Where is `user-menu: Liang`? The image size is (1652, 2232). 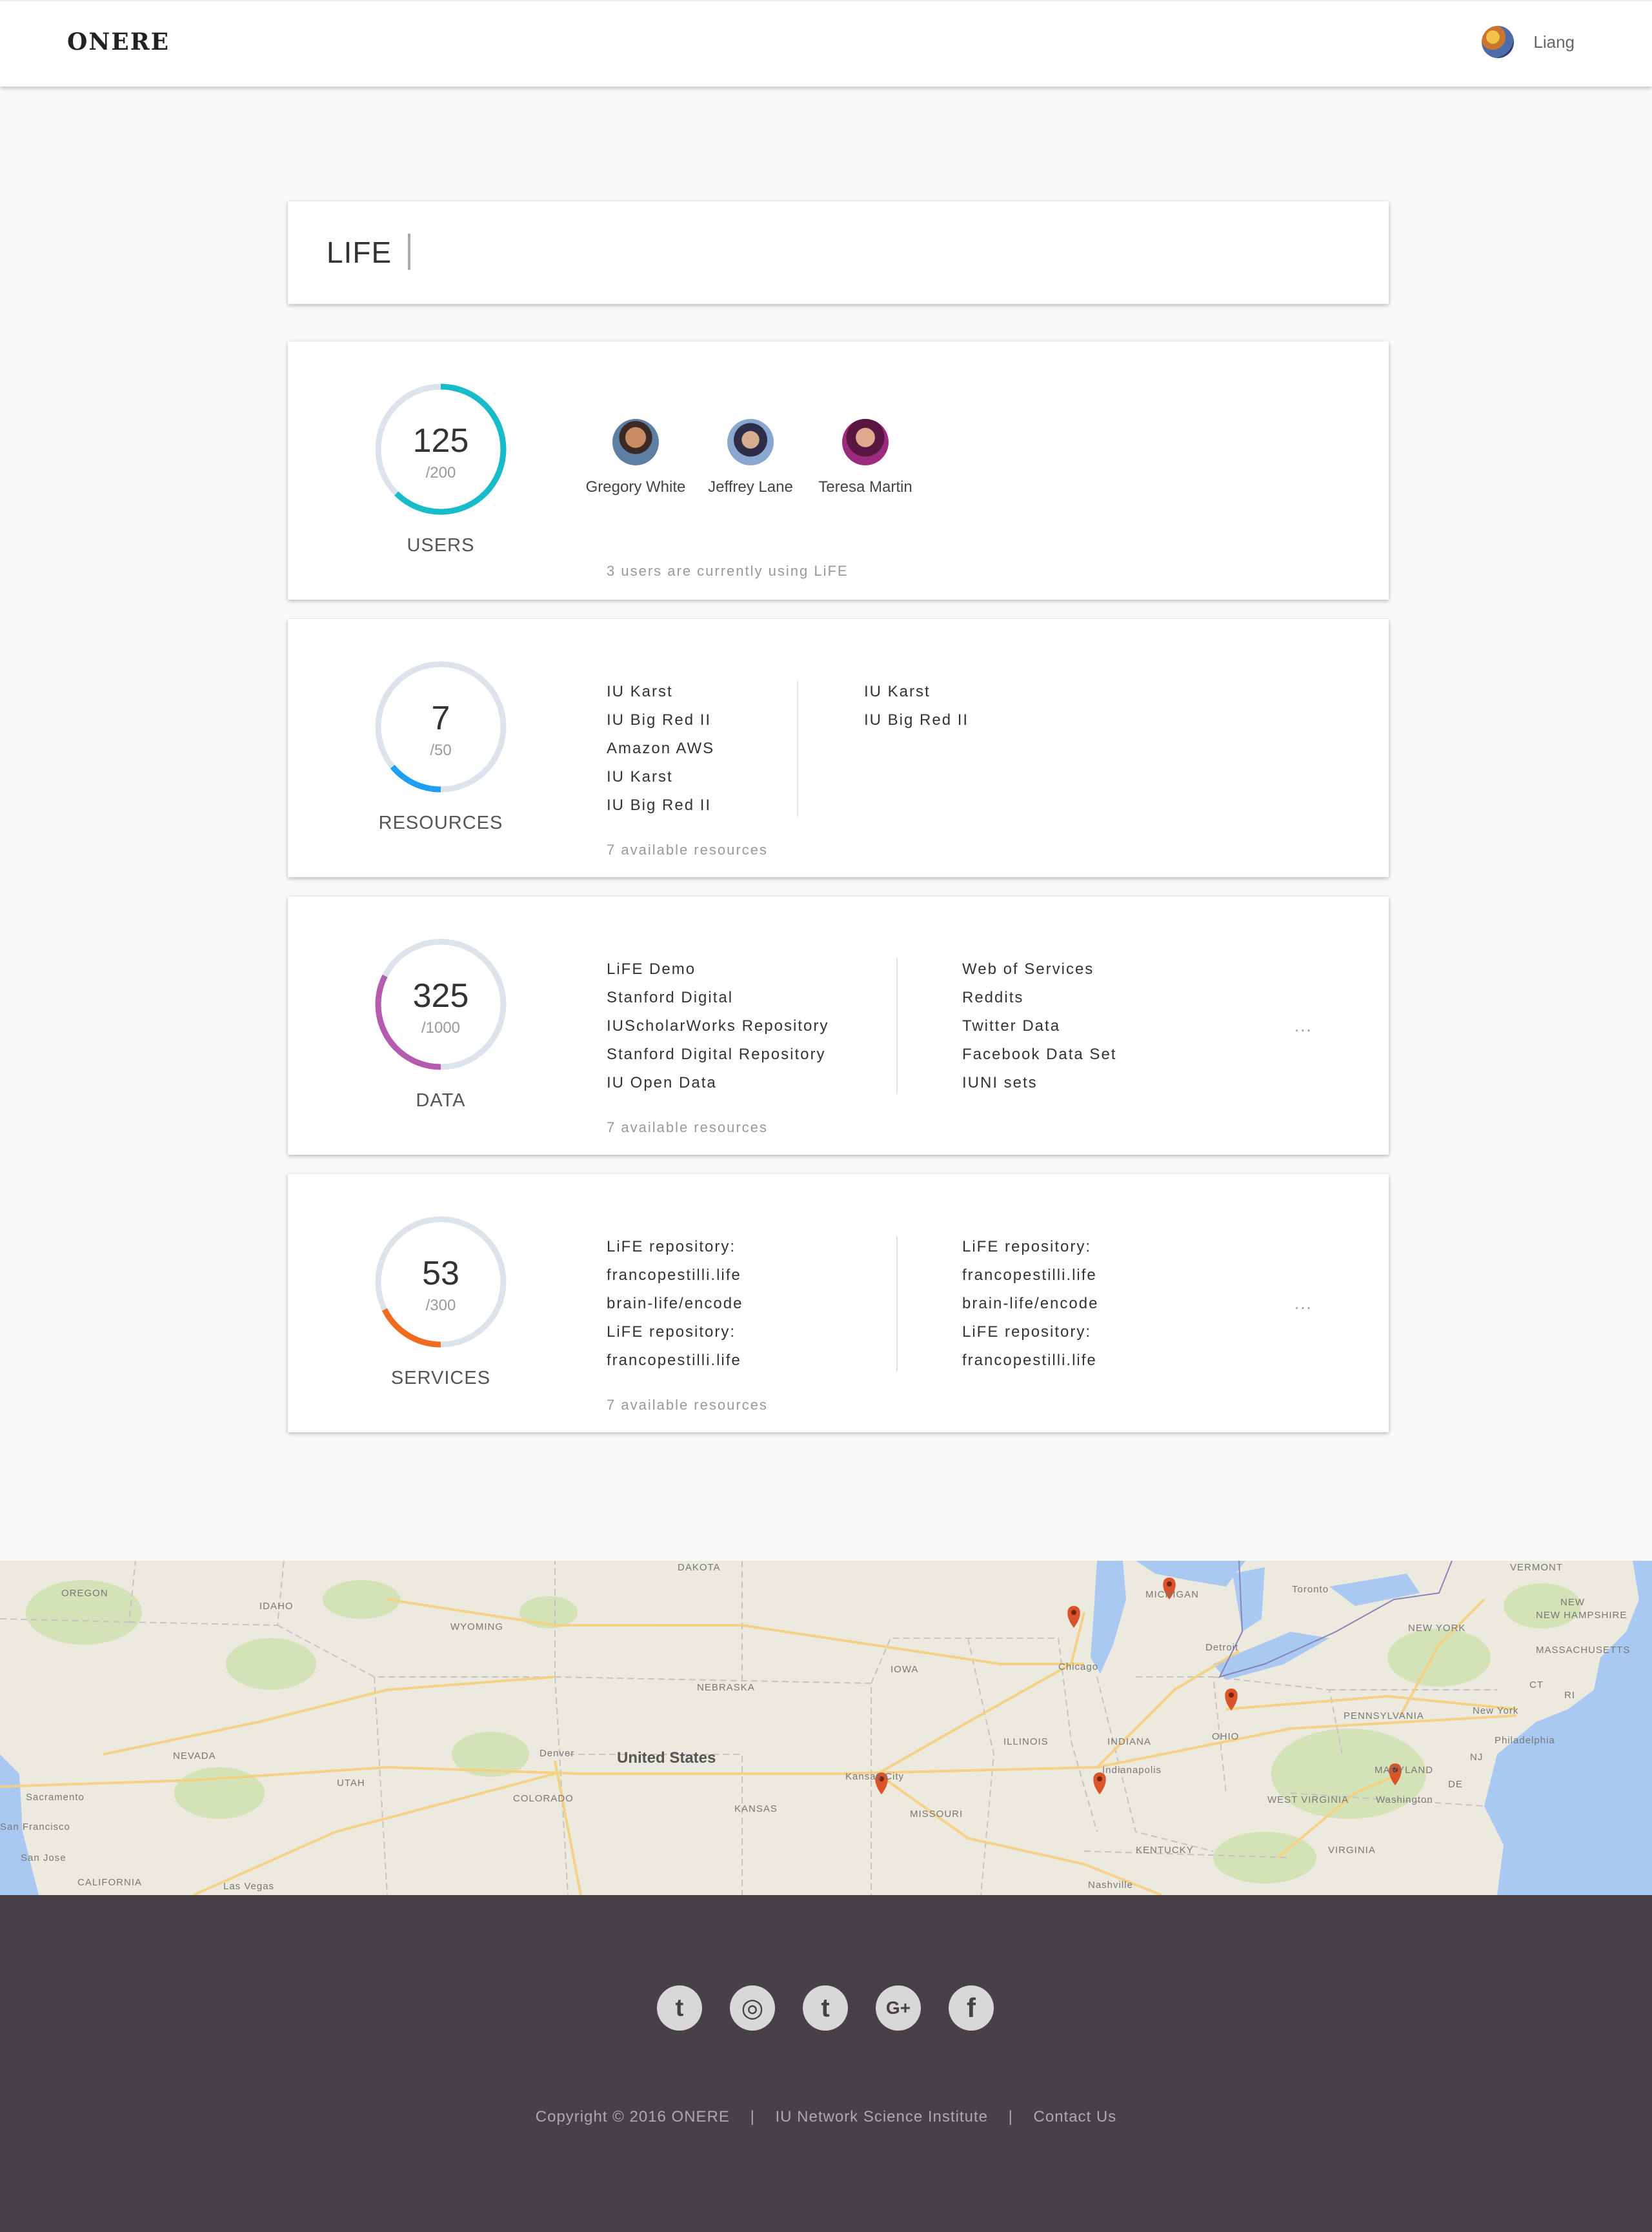 user-menu: Liang is located at coordinates (1528, 42).